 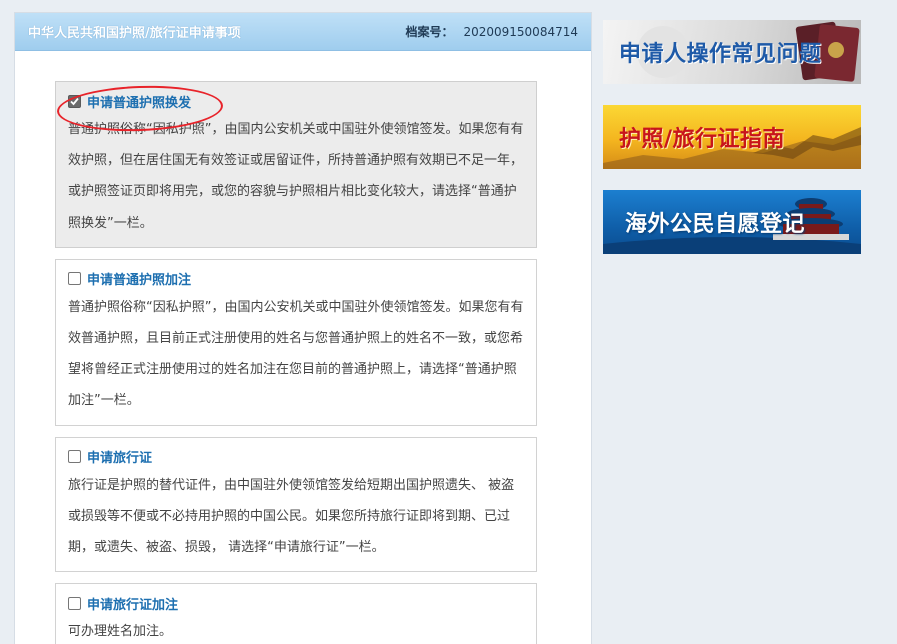 I want to click on banner-overseas-registration: 海外公民自愿登记, so click(x=732, y=222).